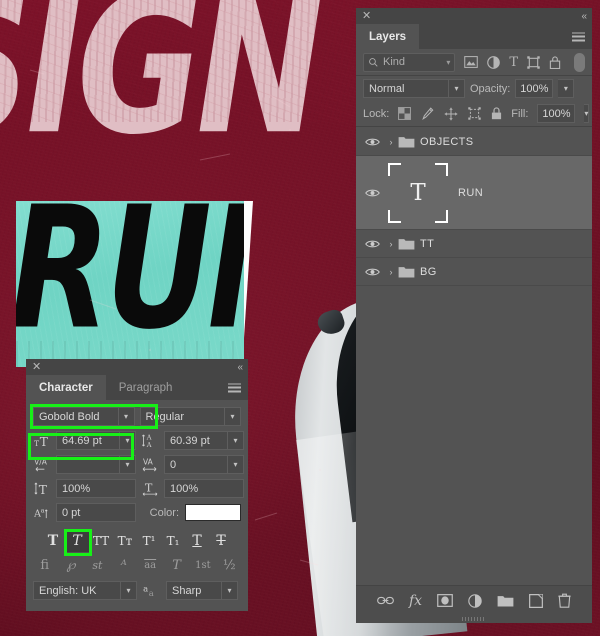  I want to click on kerning-input: ▾, so click(96, 464).